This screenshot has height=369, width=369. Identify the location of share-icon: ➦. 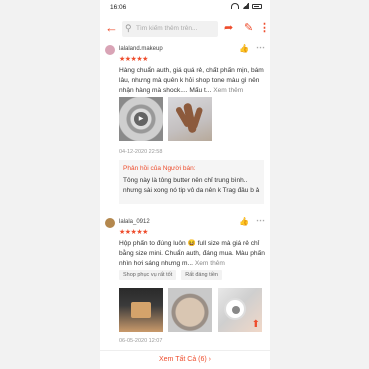
(228, 28).